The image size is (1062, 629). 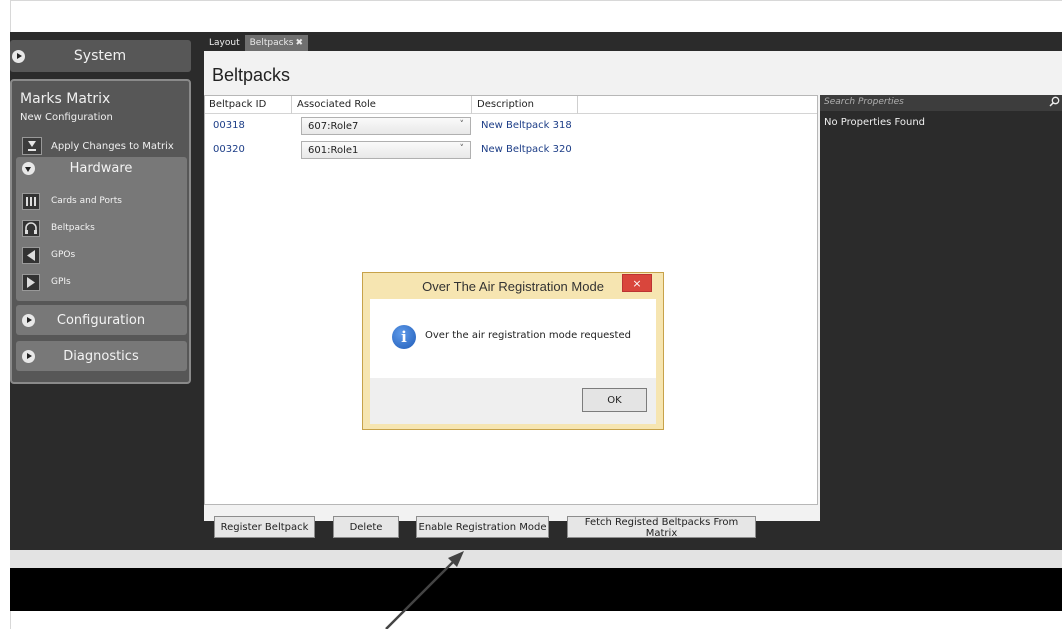 I want to click on nav-item-label: Cards and Ports, so click(x=86, y=201).